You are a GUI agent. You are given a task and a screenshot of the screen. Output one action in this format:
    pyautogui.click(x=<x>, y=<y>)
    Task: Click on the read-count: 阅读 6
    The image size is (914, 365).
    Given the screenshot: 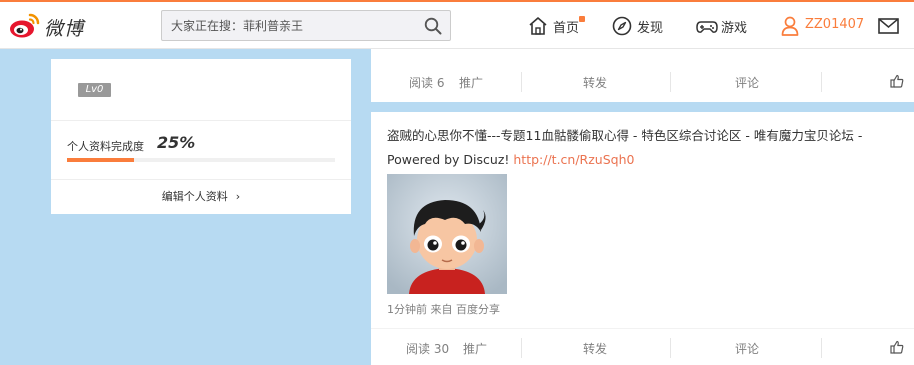 What is the action you would take?
    pyautogui.click(x=427, y=83)
    